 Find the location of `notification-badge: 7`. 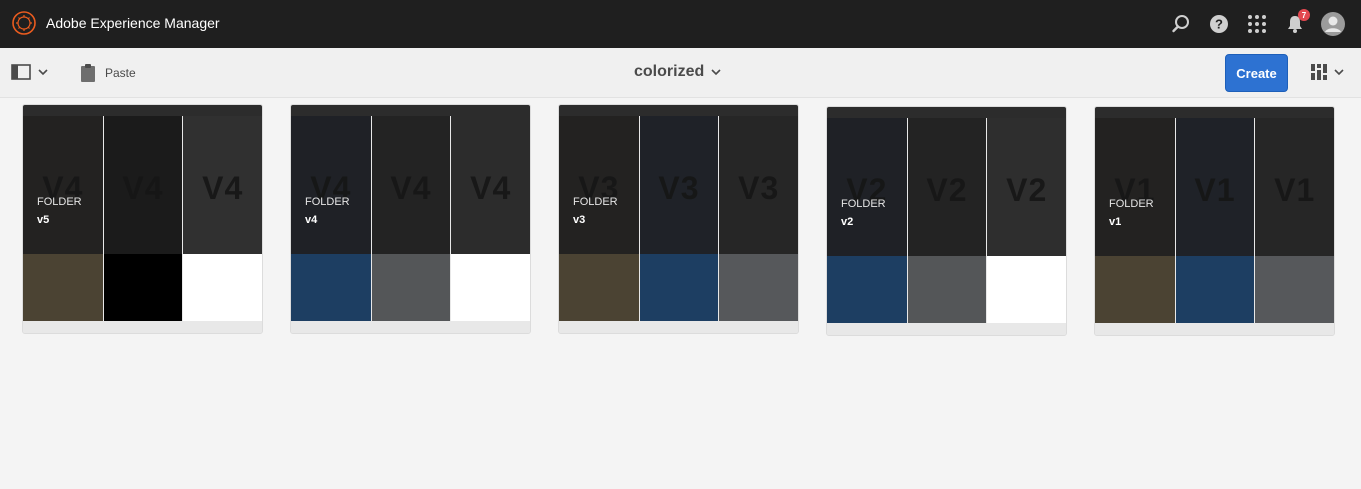

notification-badge: 7 is located at coordinates (1304, 15).